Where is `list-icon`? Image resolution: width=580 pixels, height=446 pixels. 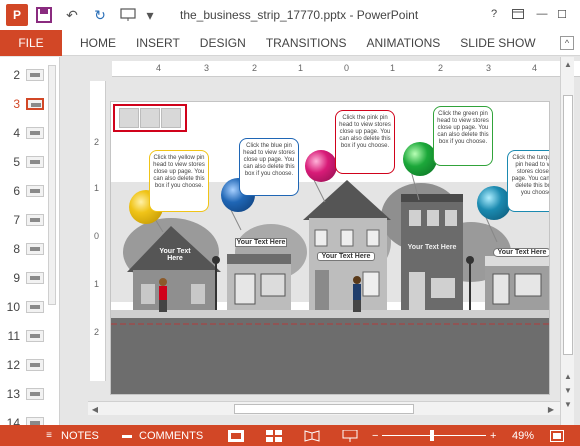 list-icon is located at coordinates (128, 118).